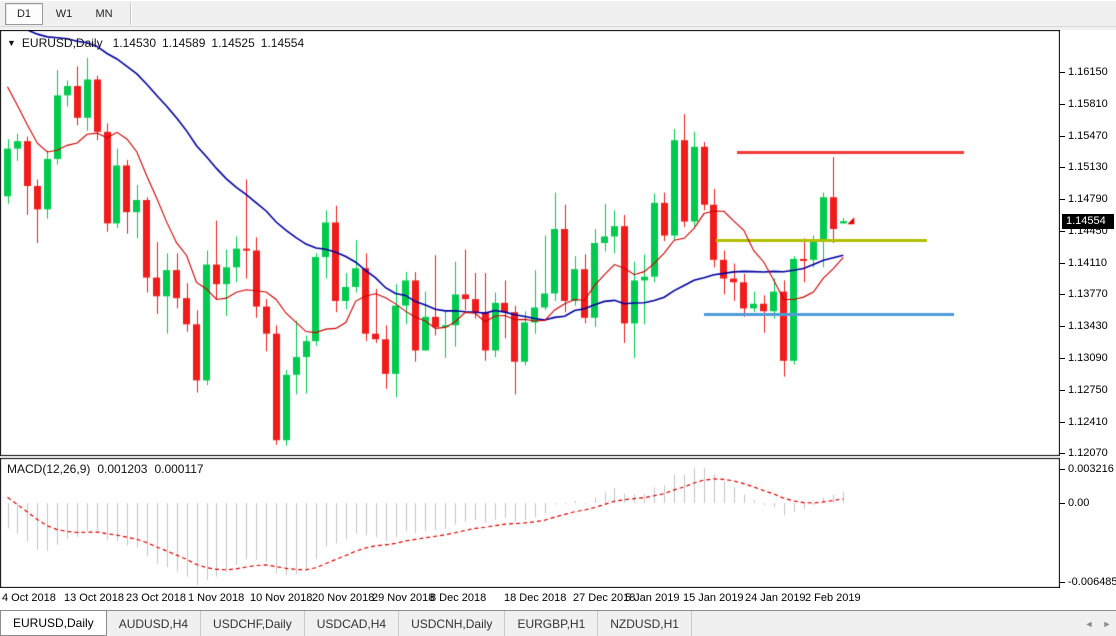  I want to click on date-axis-label: 15 Jan 2019, so click(713, 598).